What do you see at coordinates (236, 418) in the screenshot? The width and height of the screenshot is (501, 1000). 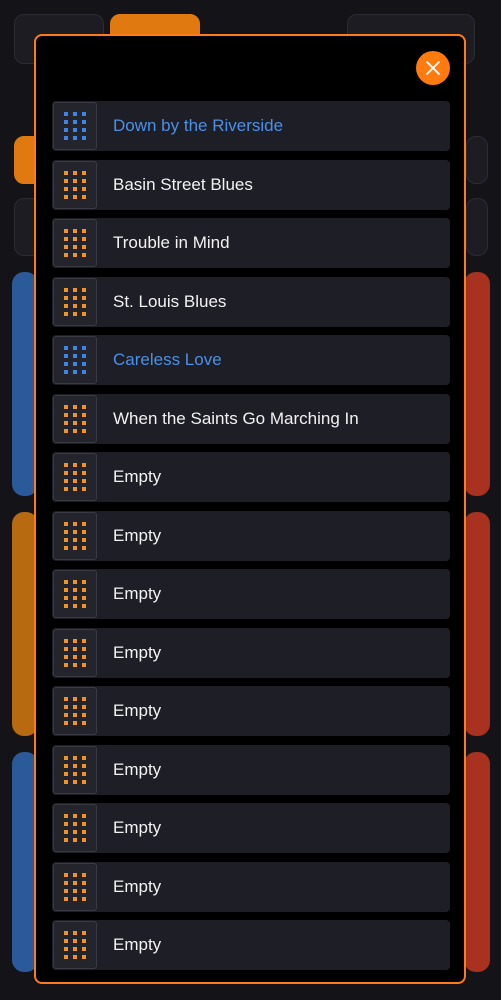 I see `slot-label: When the Saints Go Marching In` at bounding box center [236, 418].